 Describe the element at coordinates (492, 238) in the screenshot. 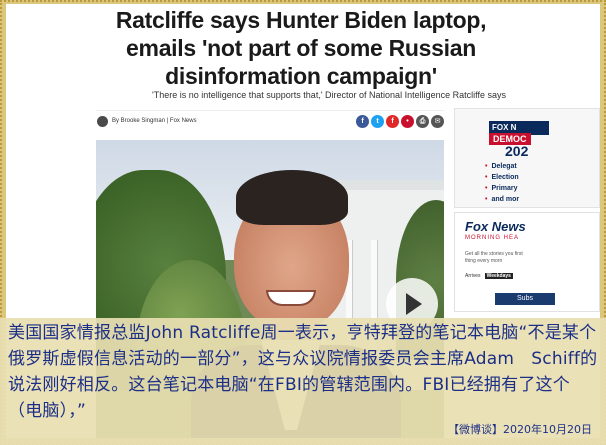

I see `newsletter-name: MORNING HEA` at that location.